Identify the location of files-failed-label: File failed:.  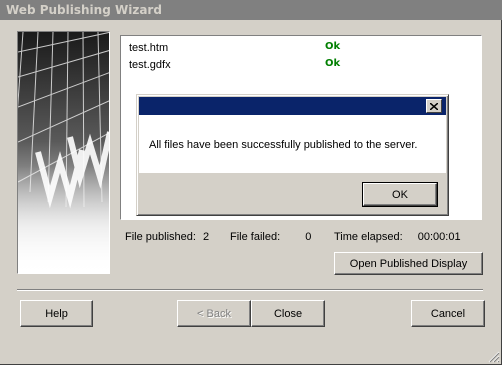
(255, 237).